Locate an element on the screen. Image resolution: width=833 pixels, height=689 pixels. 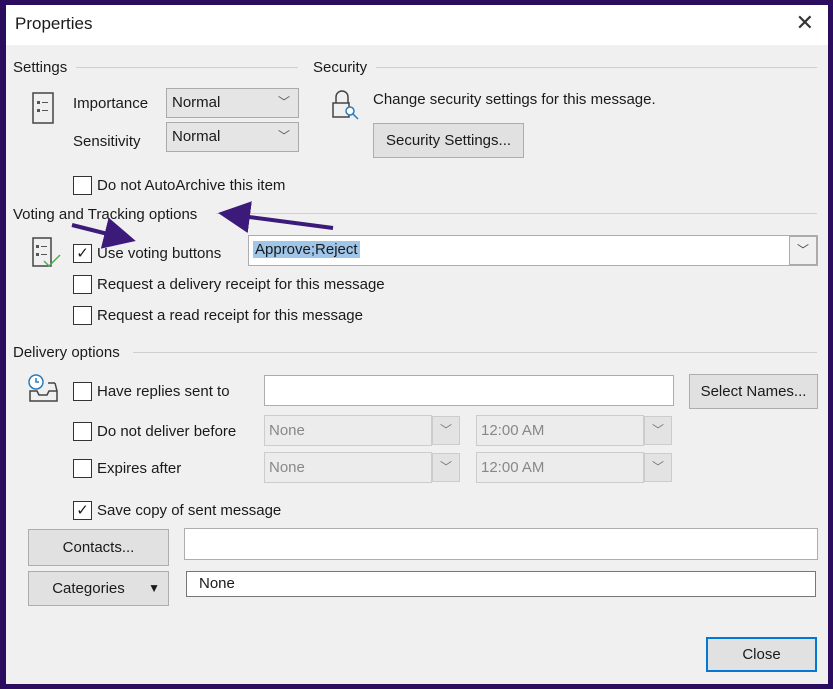
annotation-arrows is located at coordinates (202, 225).